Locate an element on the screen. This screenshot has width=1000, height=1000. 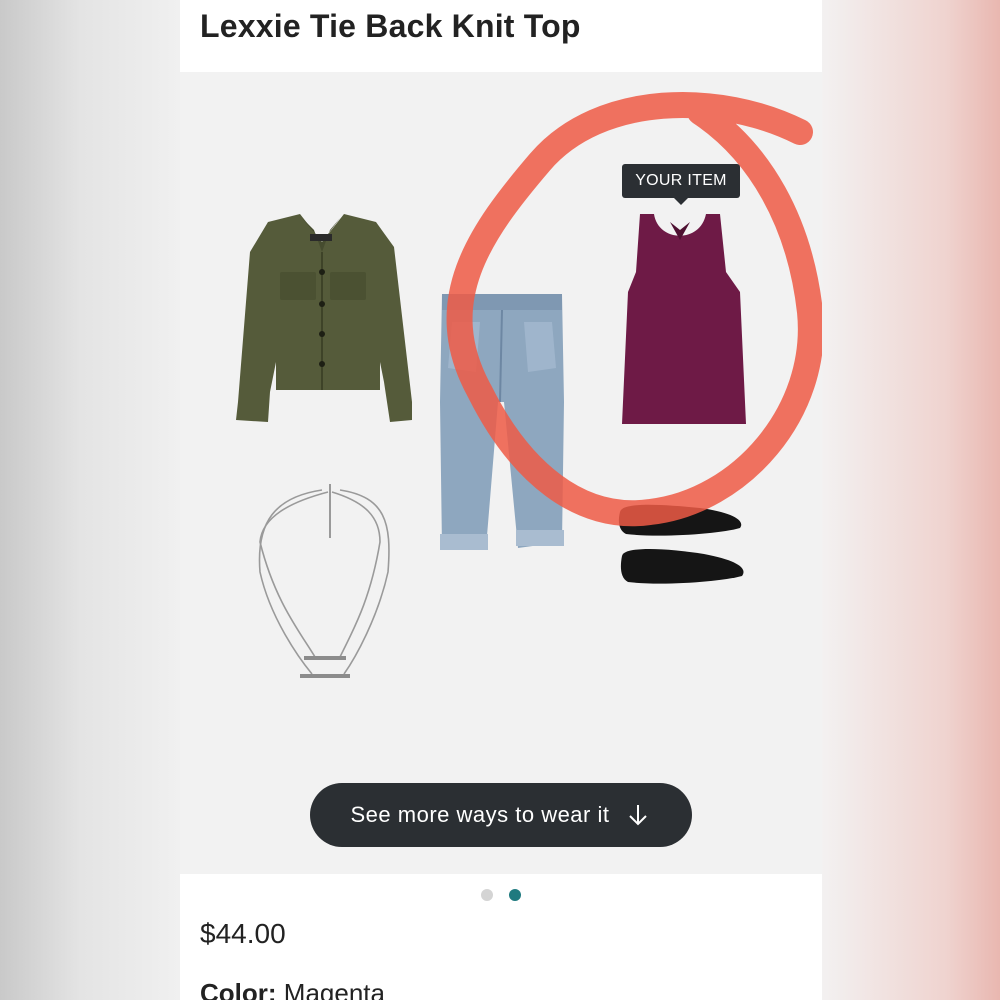
jacket-image is located at coordinates (324, 318).